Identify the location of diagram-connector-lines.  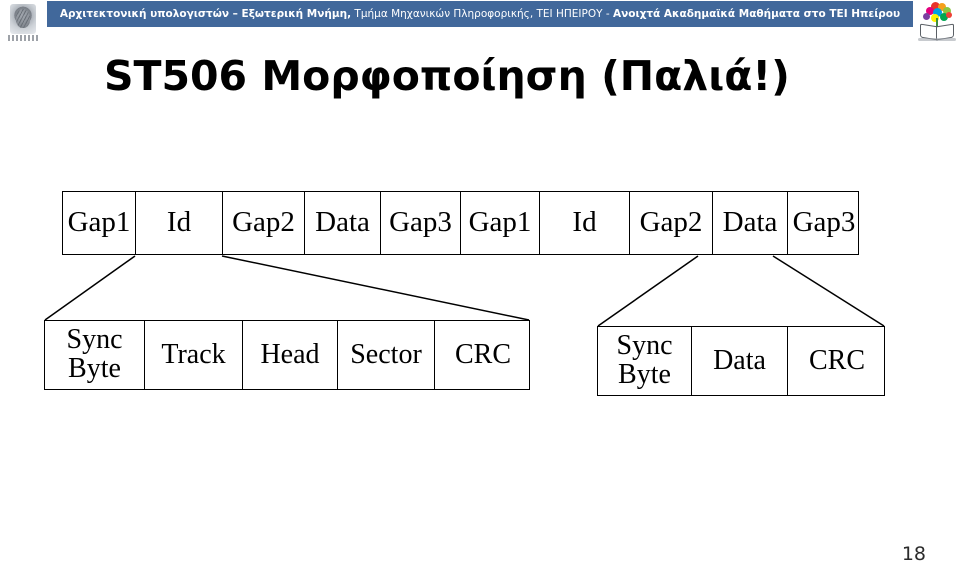
(464, 291).